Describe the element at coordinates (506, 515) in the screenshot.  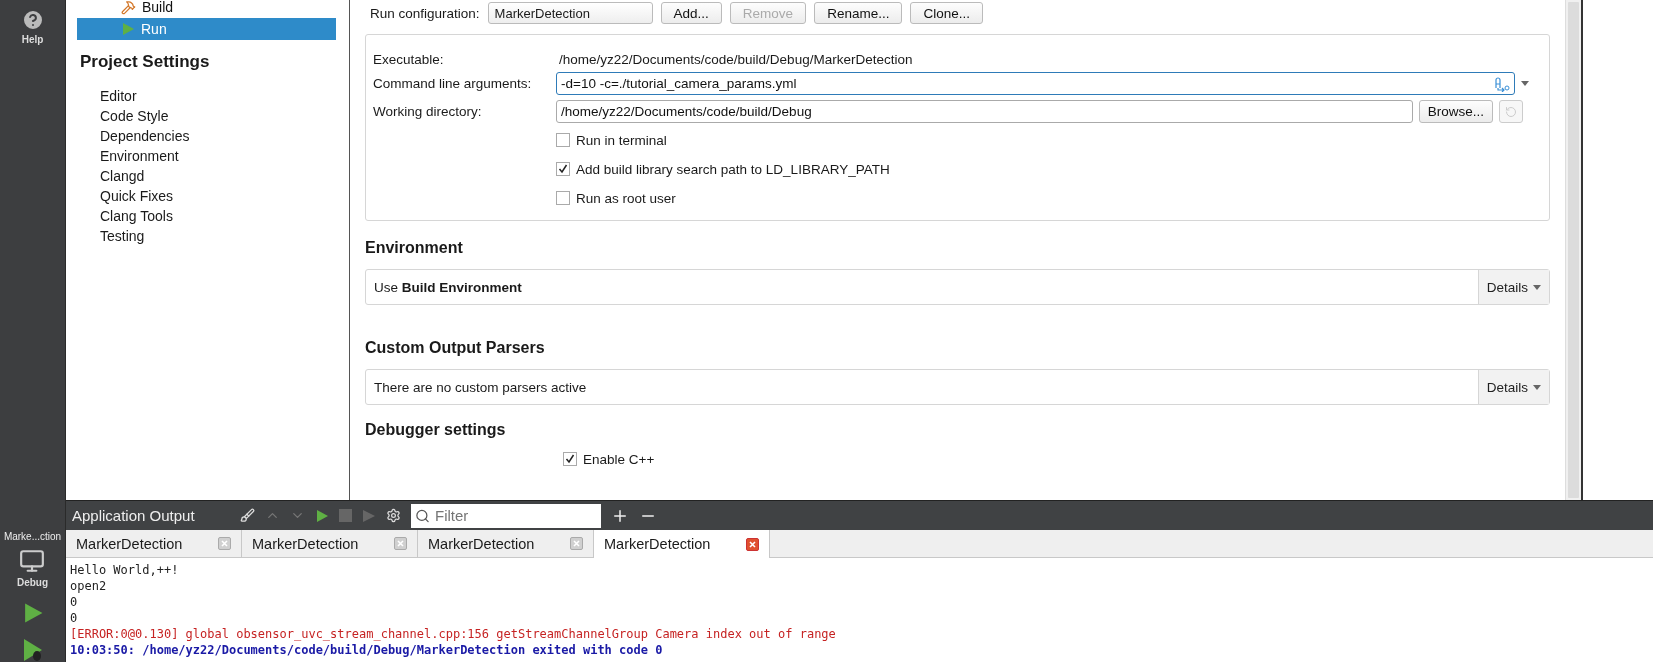
I see `filter-field: Filter` at that location.